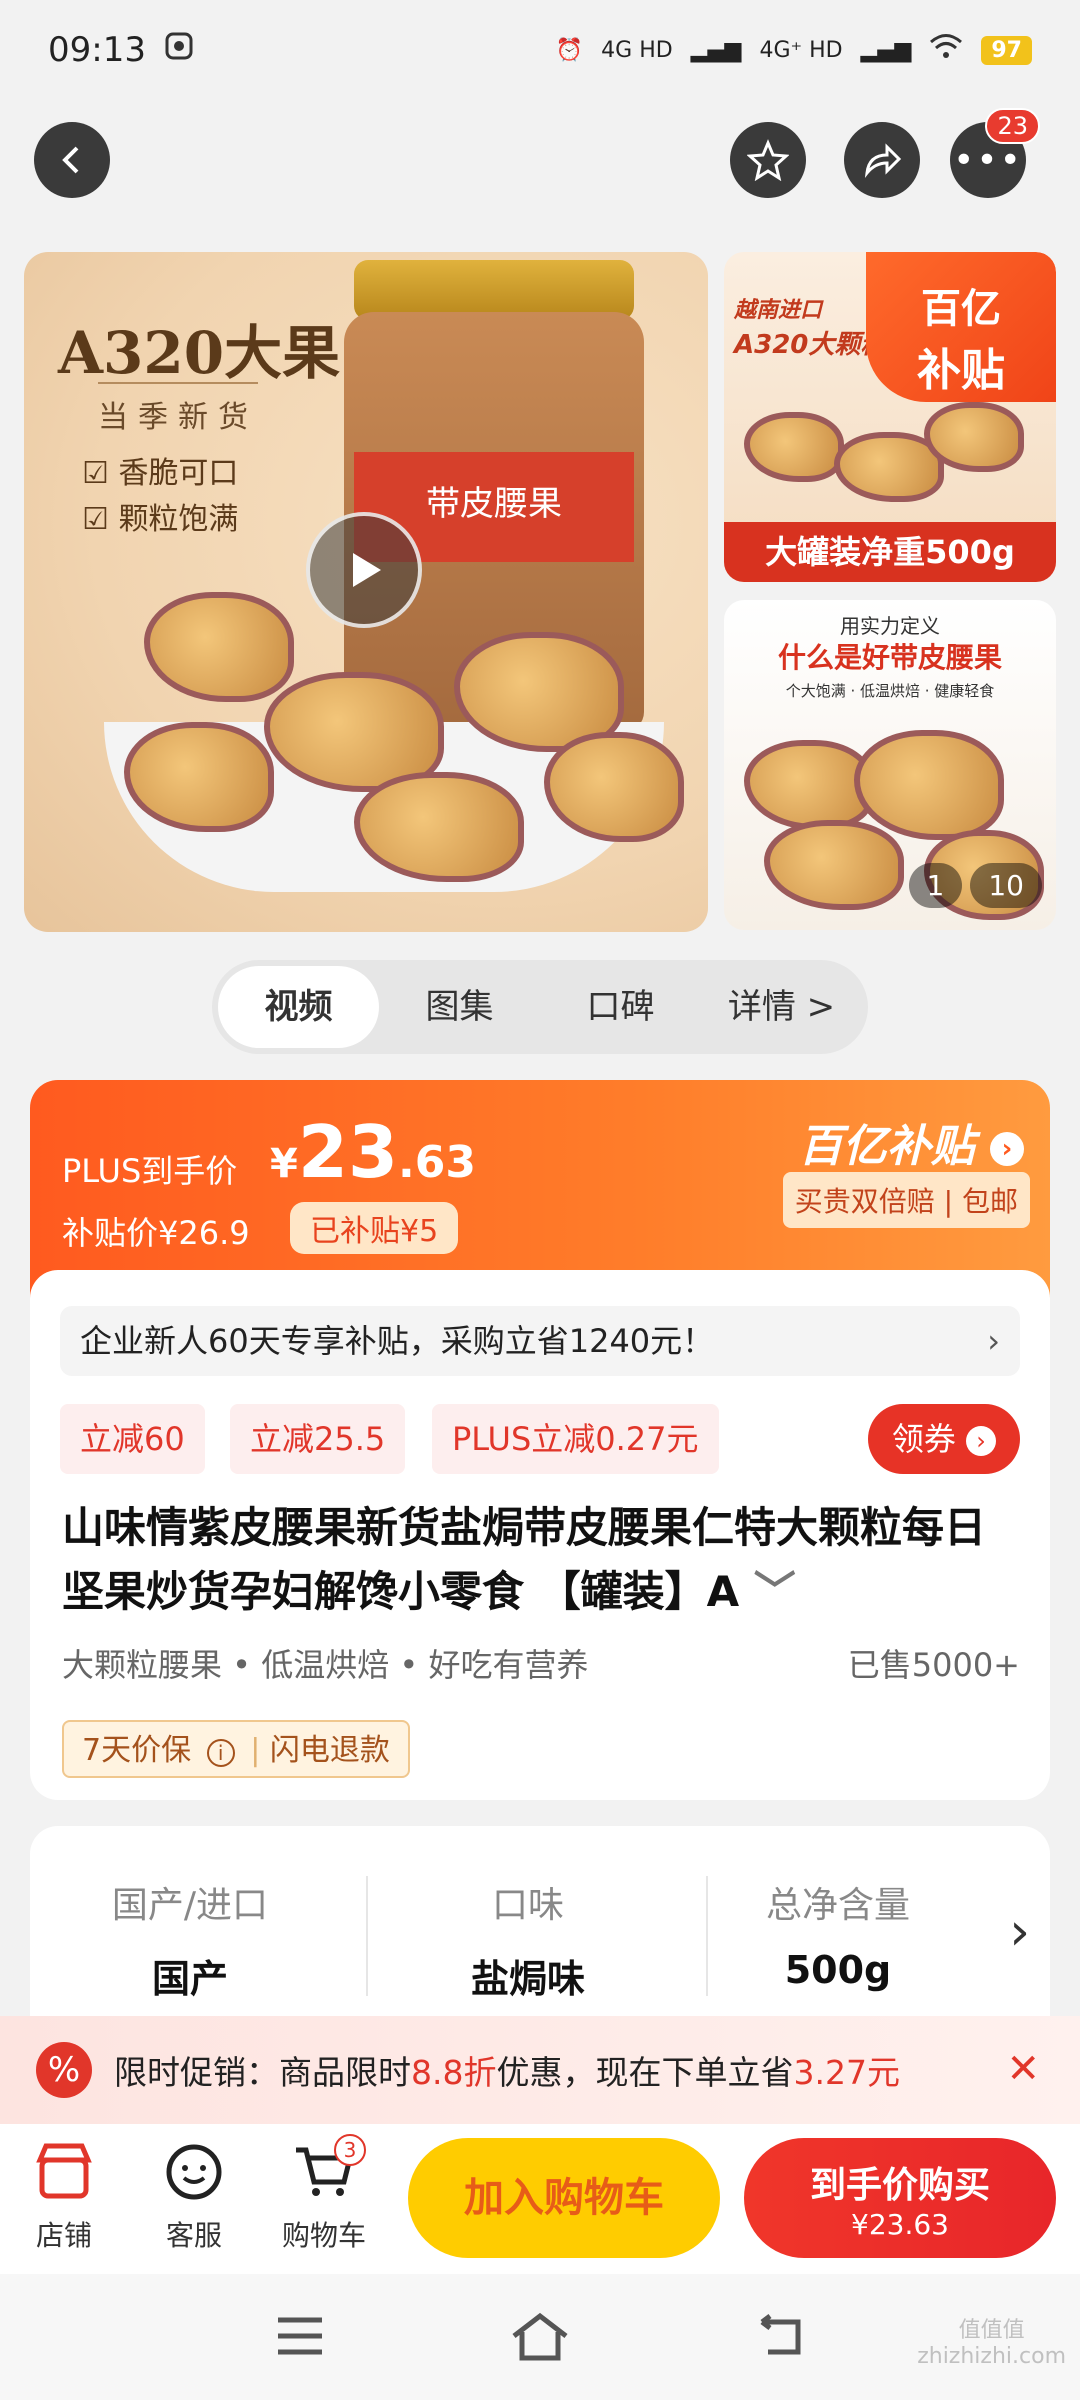  I want to click on spec-origin: 国产/进口 国产, so click(190, 1943).